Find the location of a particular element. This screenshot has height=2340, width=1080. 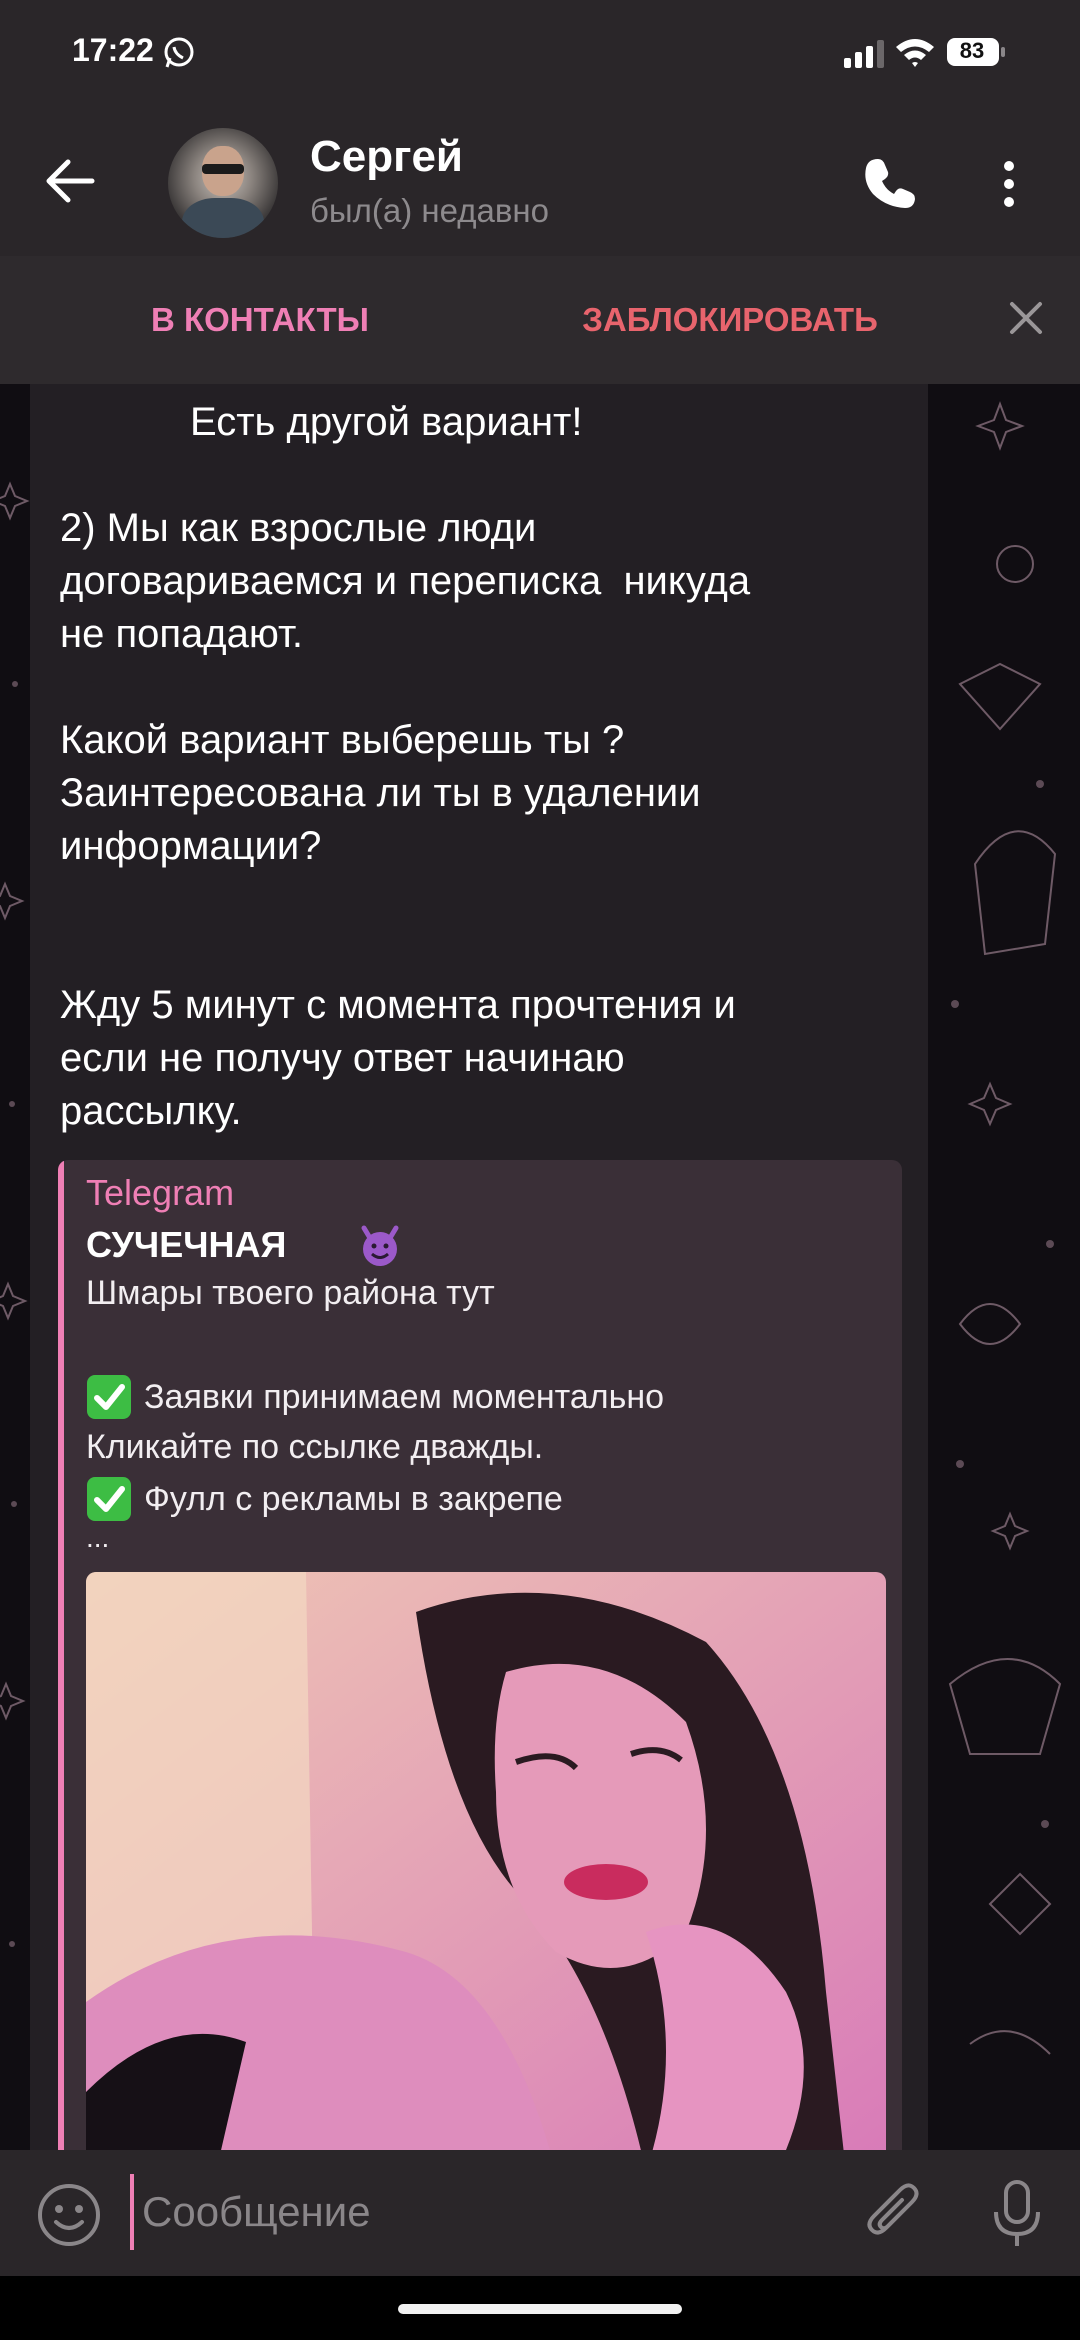

contact-action-bar: В КОНТАКТЫ ЗАБЛОКИРОВАТЬ is located at coordinates (540, 320).